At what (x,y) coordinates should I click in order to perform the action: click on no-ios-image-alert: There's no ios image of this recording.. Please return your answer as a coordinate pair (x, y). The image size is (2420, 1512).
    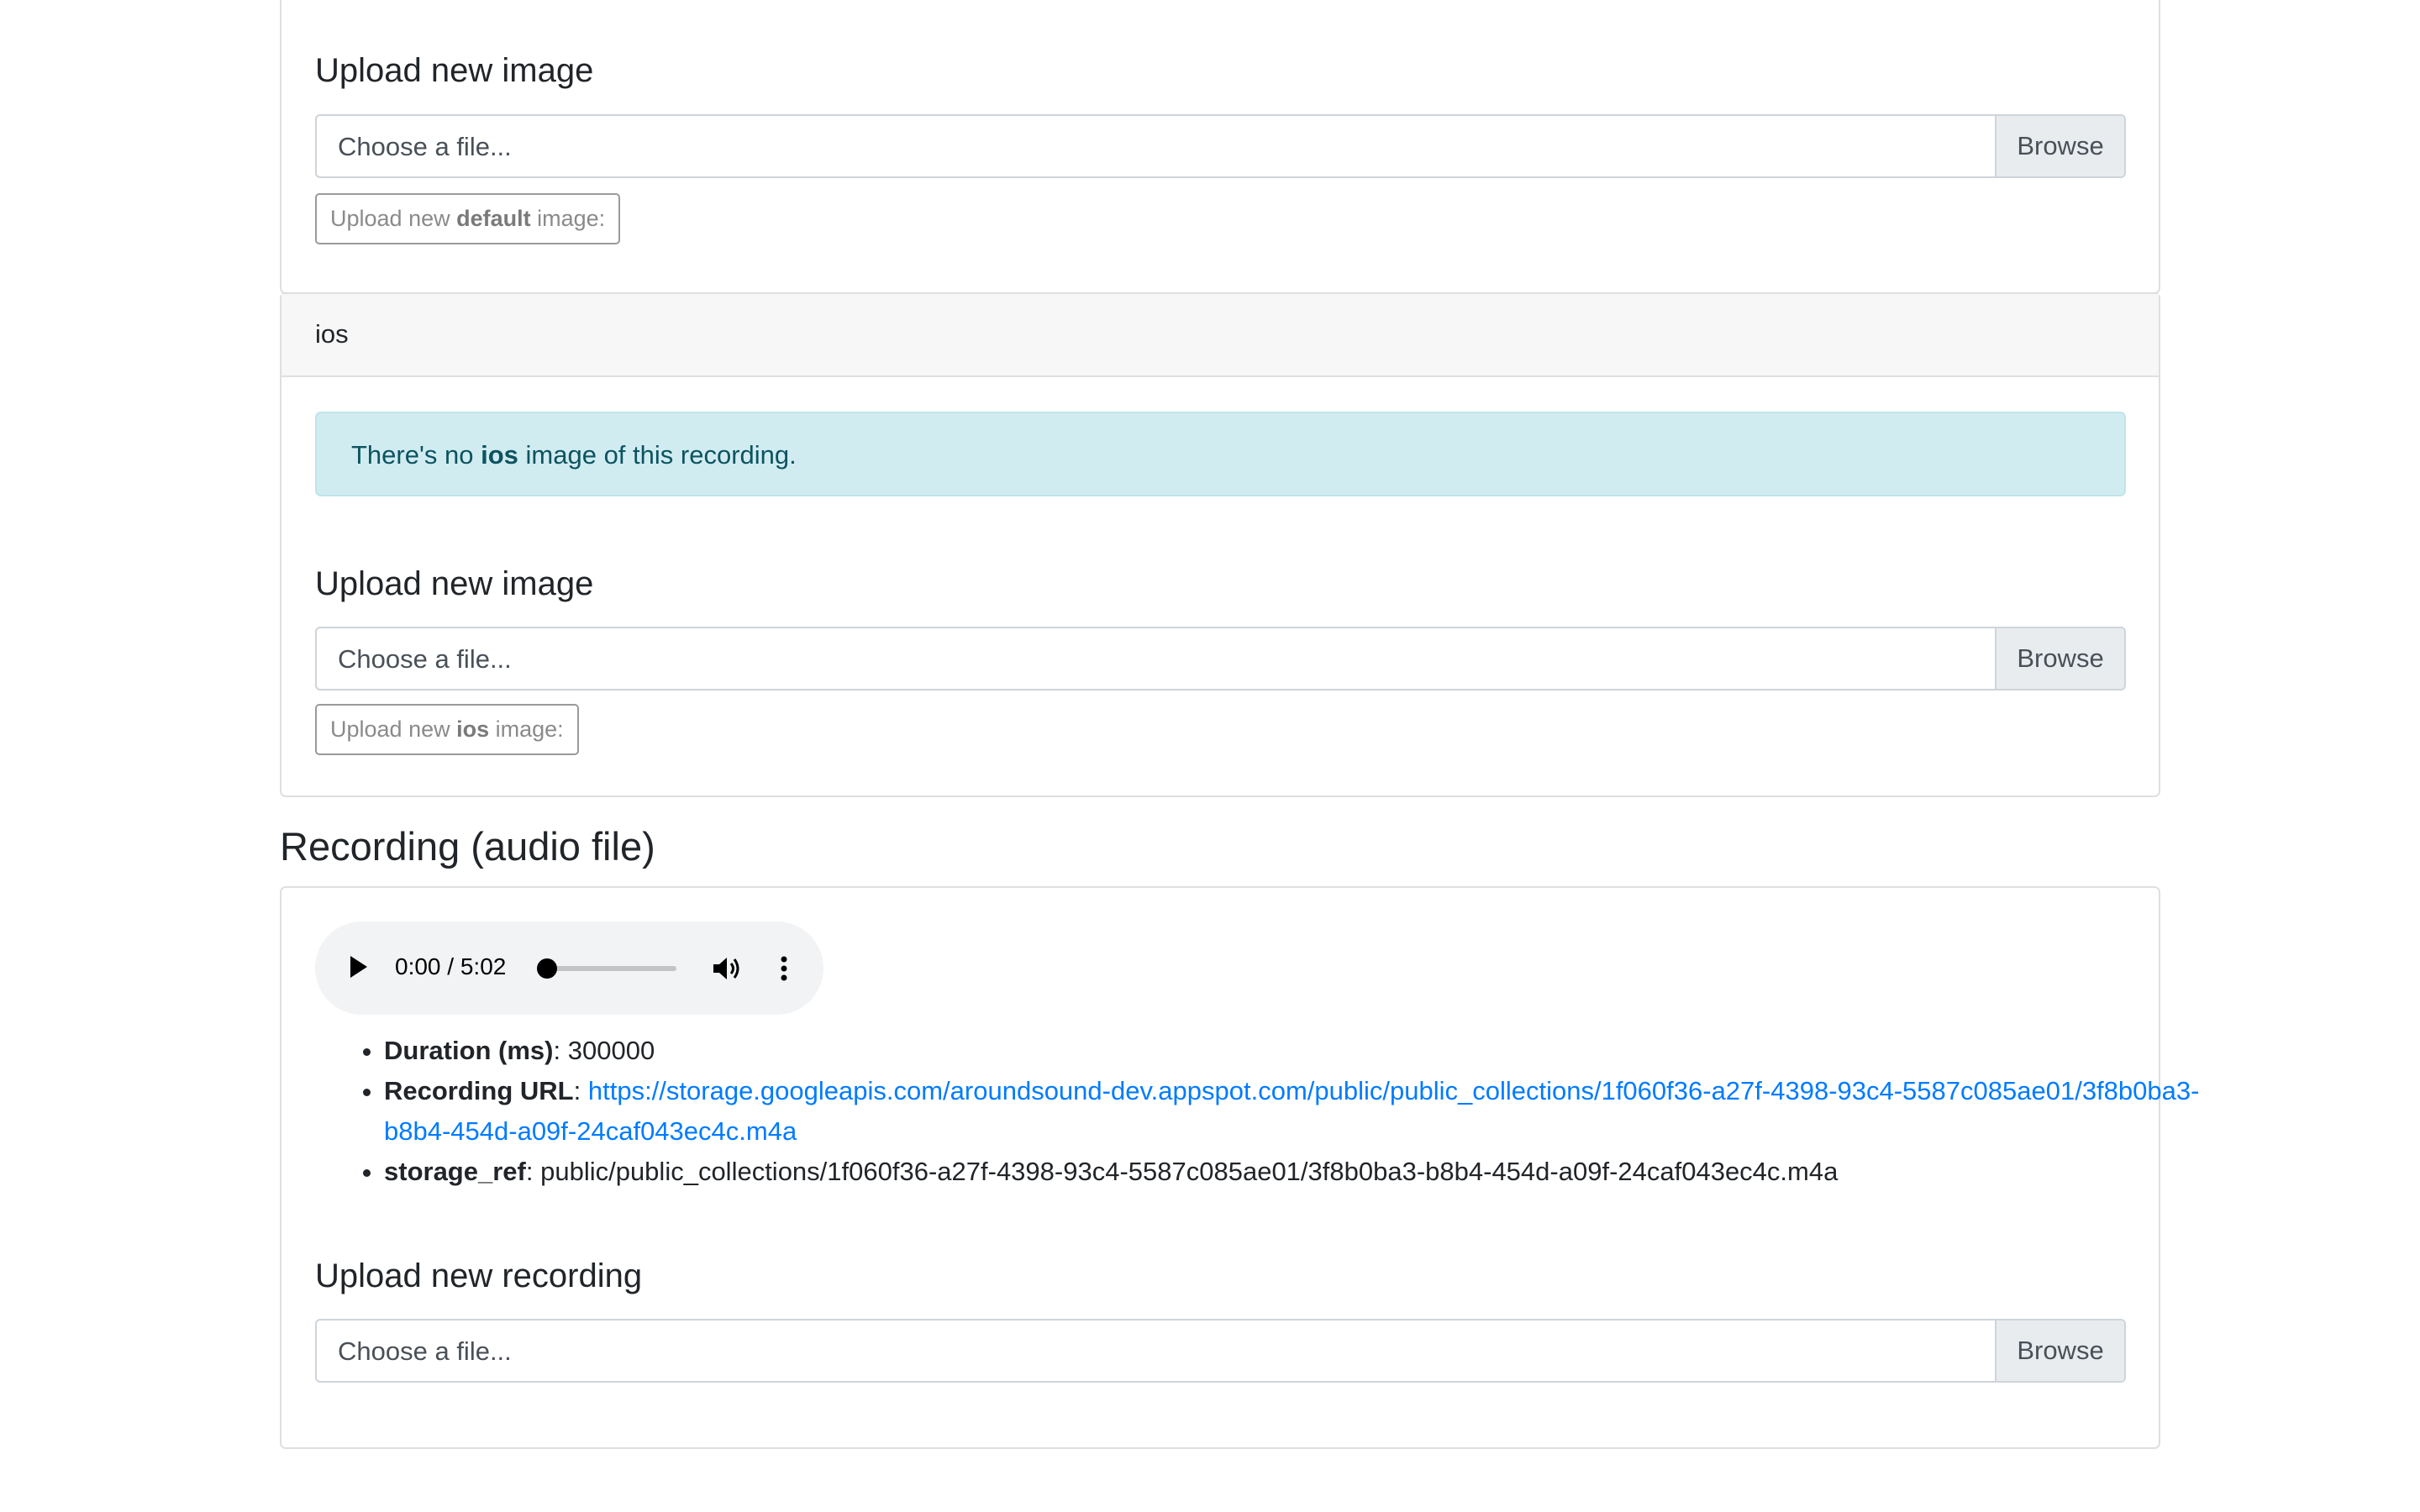
    Looking at the image, I should click on (1221, 454).